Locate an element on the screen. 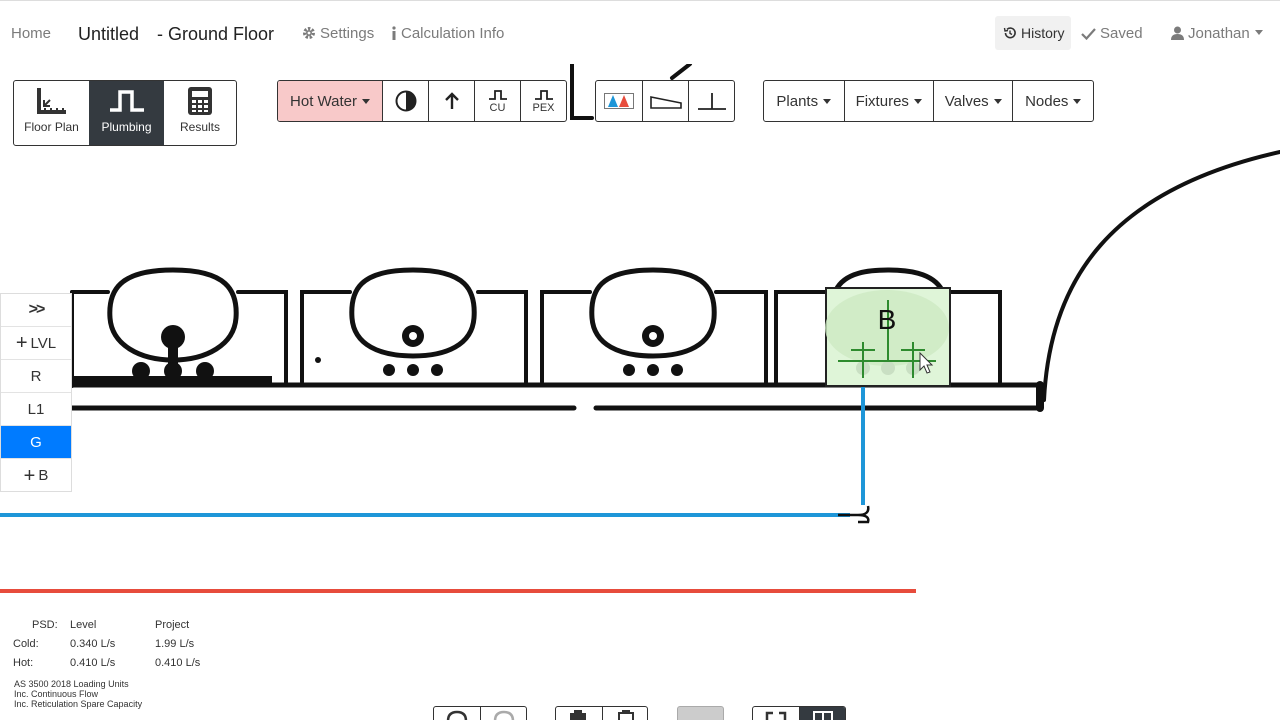  saved-status: Saved is located at coordinates (1112, 34).